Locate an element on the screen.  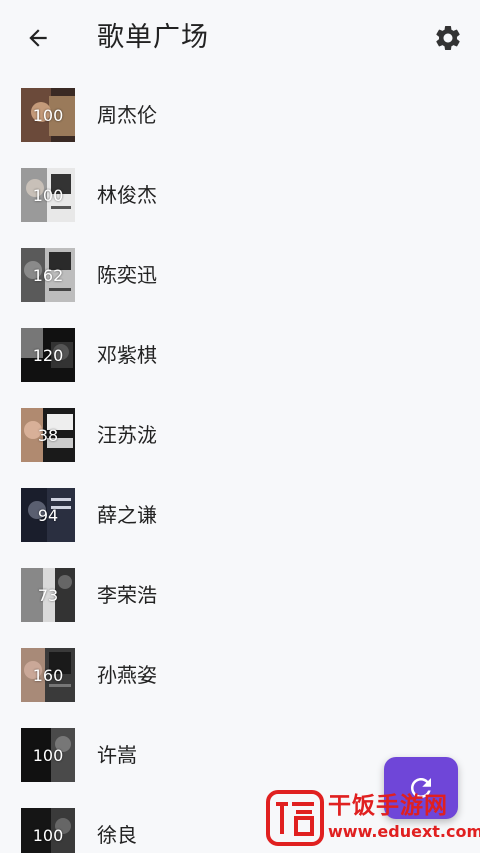
list-item: 100 周杰伦 is located at coordinates (240, 114).